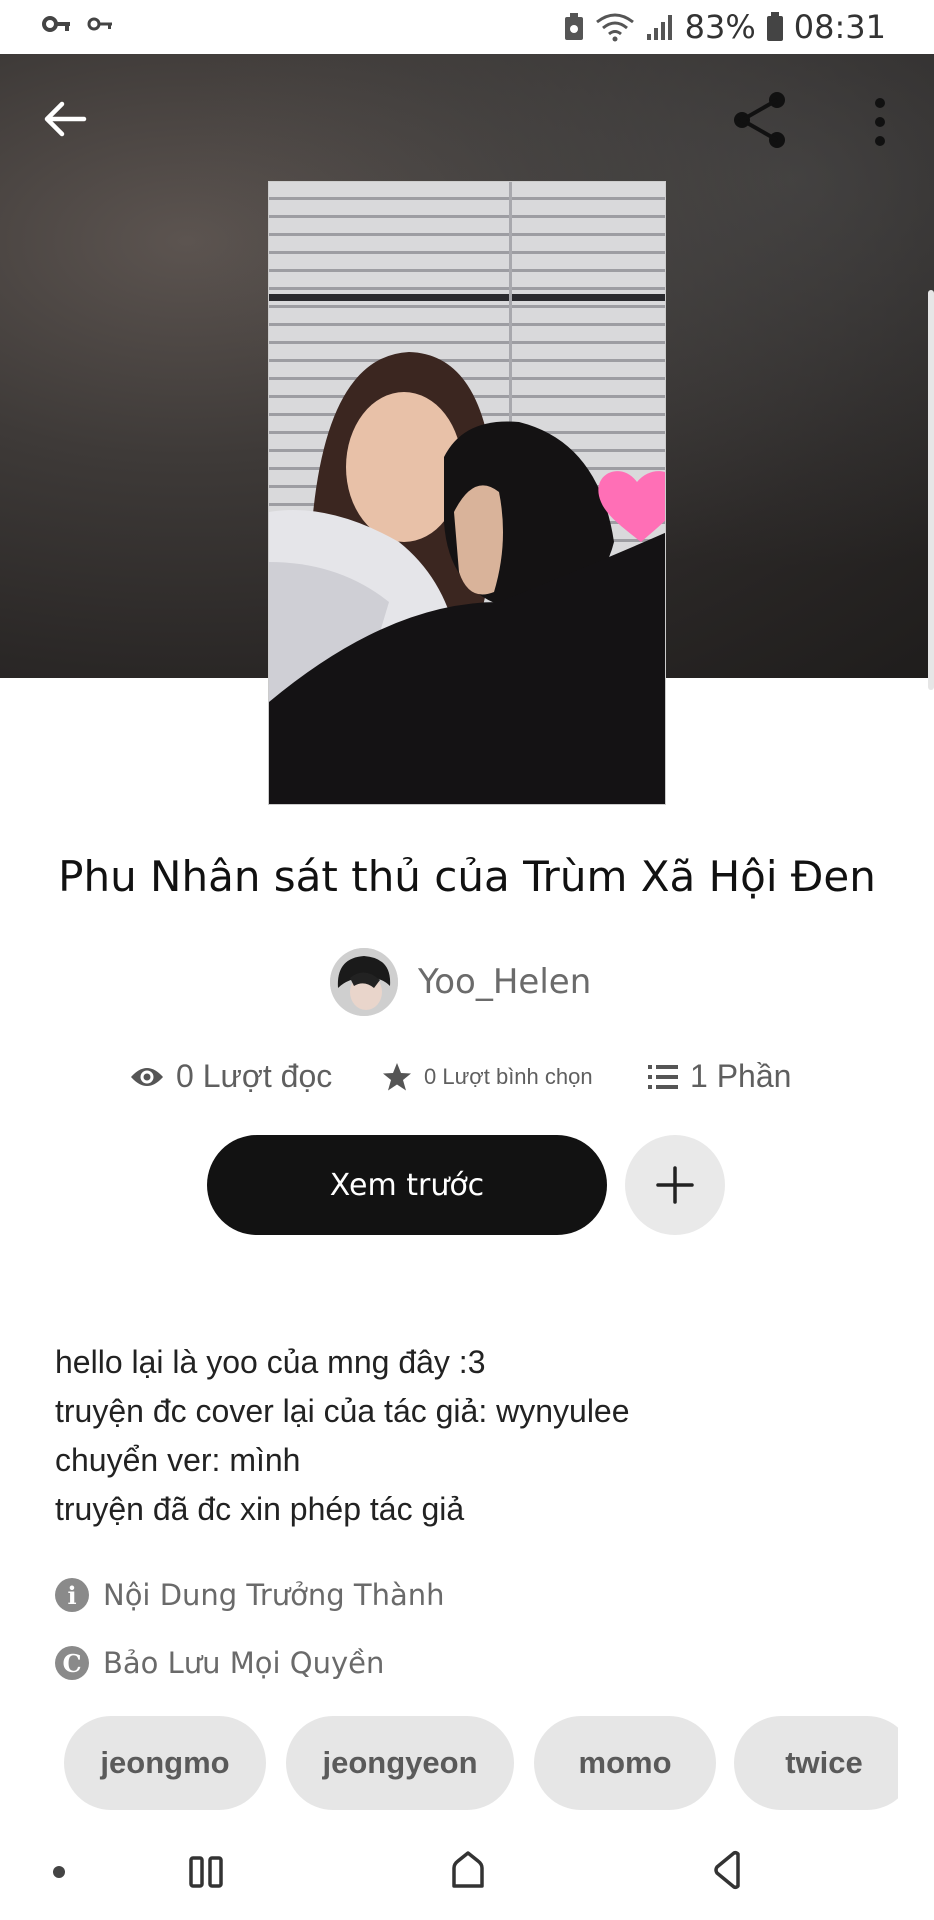 The height and width of the screenshot is (1920, 934). Describe the element at coordinates (244, 1663) in the screenshot. I see `rights-label: Bảo Lưu Mọi Quyền` at that location.